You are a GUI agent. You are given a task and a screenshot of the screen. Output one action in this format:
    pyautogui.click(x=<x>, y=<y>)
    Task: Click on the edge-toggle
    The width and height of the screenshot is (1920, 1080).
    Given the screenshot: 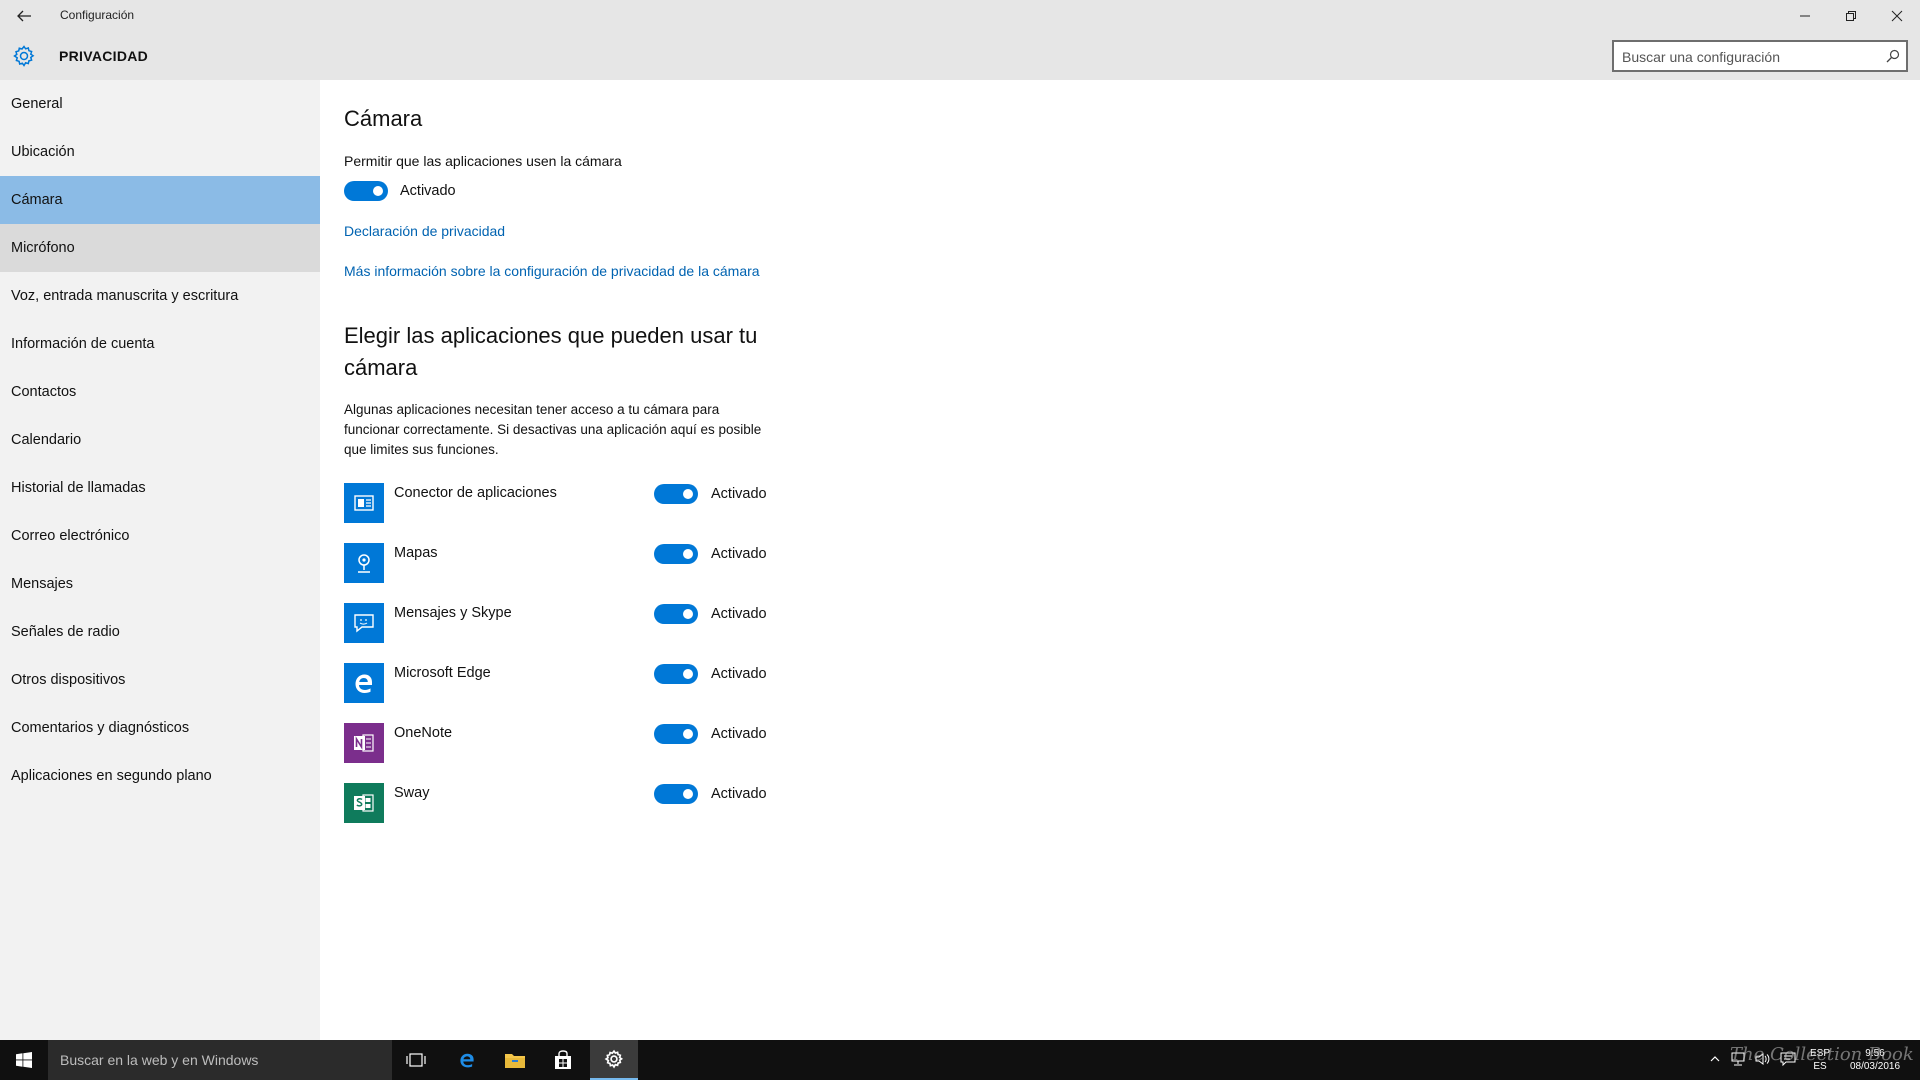 What is the action you would take?
    pyautogui.click(x=676, y=674)
    